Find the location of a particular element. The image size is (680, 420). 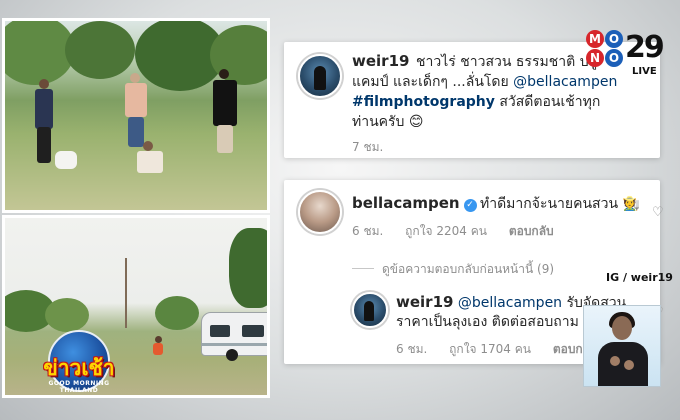

interpreter-head is located at coordinates (622, 328).